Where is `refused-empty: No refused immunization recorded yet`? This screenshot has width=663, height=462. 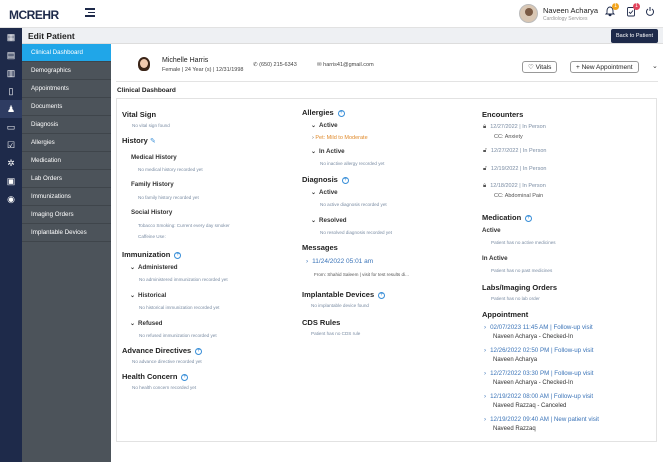 refused-empty: No refused immunization recorded yet is located at coordinates (178, 335).